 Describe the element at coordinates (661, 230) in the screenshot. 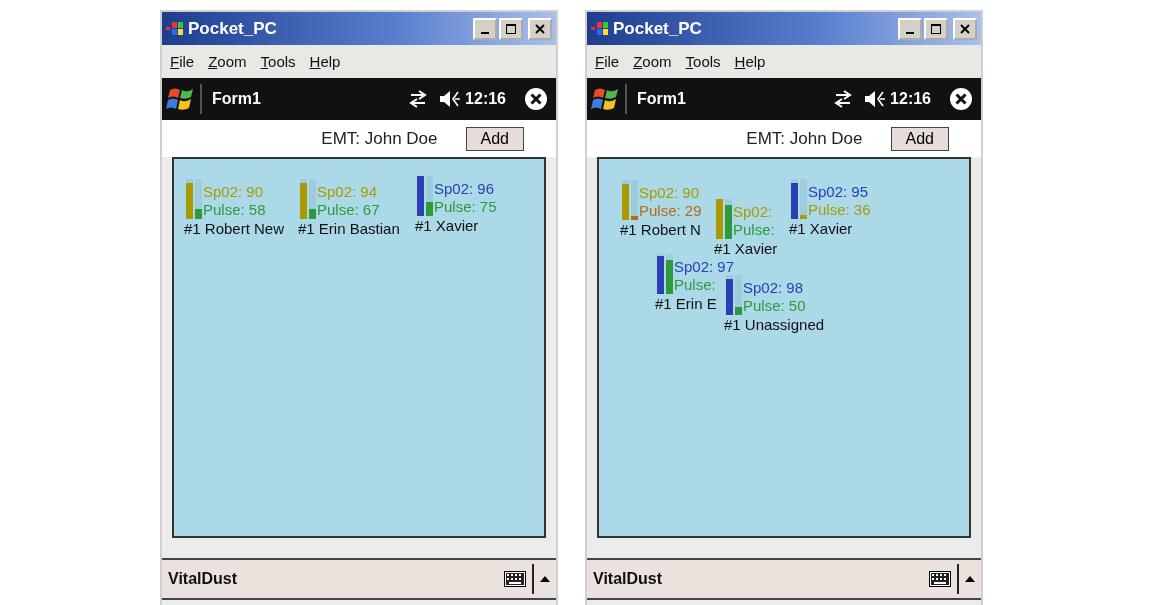

I see `patient-name: #1 Robert N` at that location.